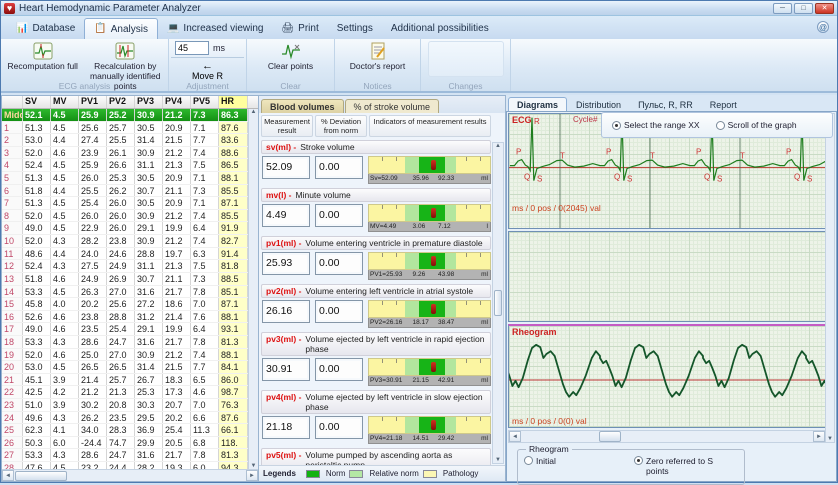 The width and height of the screenshot is (838, 485). I want to click on measurement-value-field: 30.91, so click(286, 369).